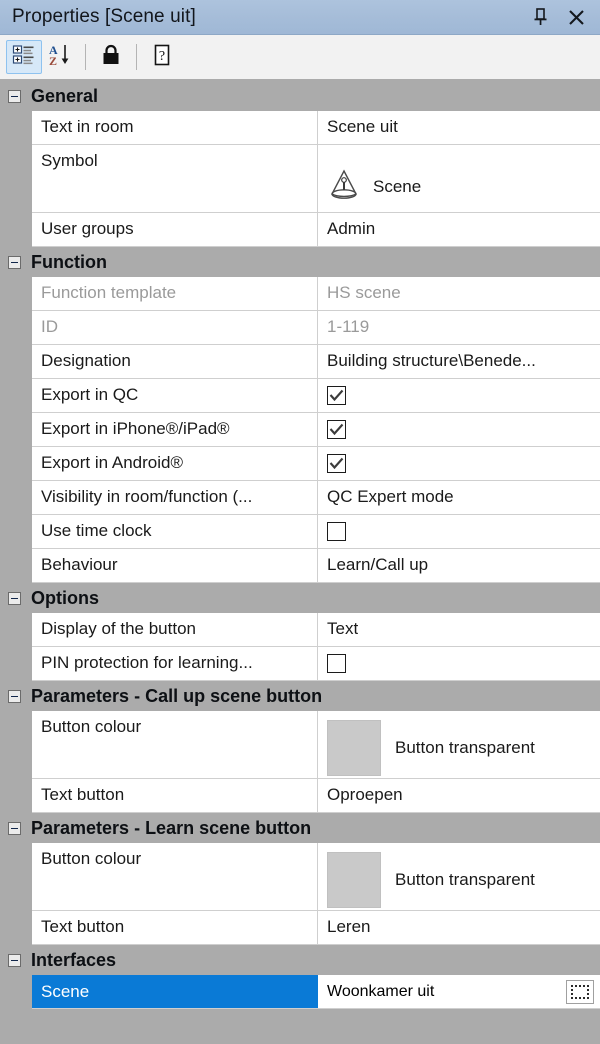 This screenshot has width=600, height=1044. What do you see at coordinates (316, 230) in the screenshot?
I see `row-body: User groups Admin` at bounding box center [316, 230].